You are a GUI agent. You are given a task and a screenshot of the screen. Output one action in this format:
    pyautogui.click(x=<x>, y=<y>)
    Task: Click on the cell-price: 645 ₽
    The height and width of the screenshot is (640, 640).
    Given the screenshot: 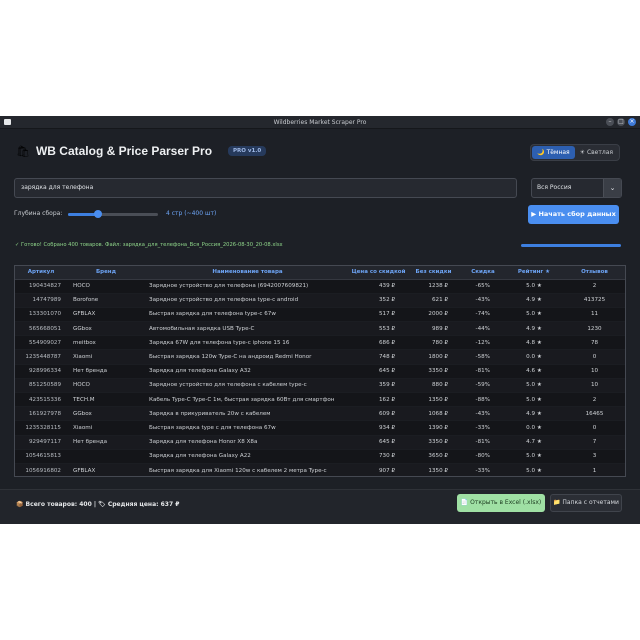 What is the action you would take?
    pyautogui.click(x=378, y=442)
    